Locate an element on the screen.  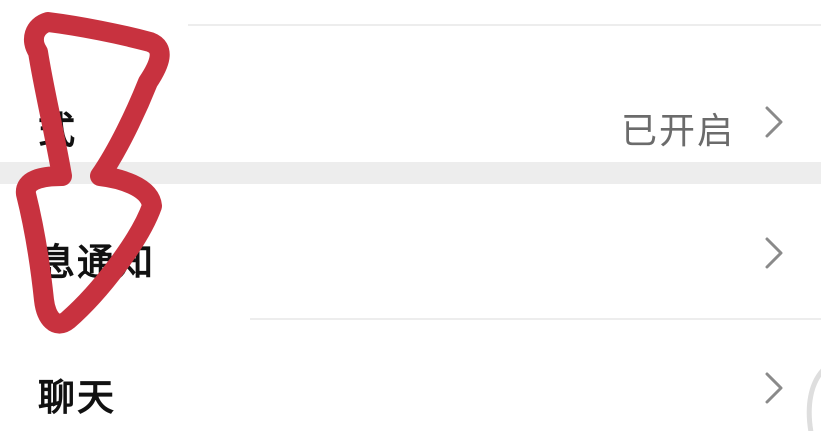
row-label-notifications: 息通知 is located at coordinates (96, 262).